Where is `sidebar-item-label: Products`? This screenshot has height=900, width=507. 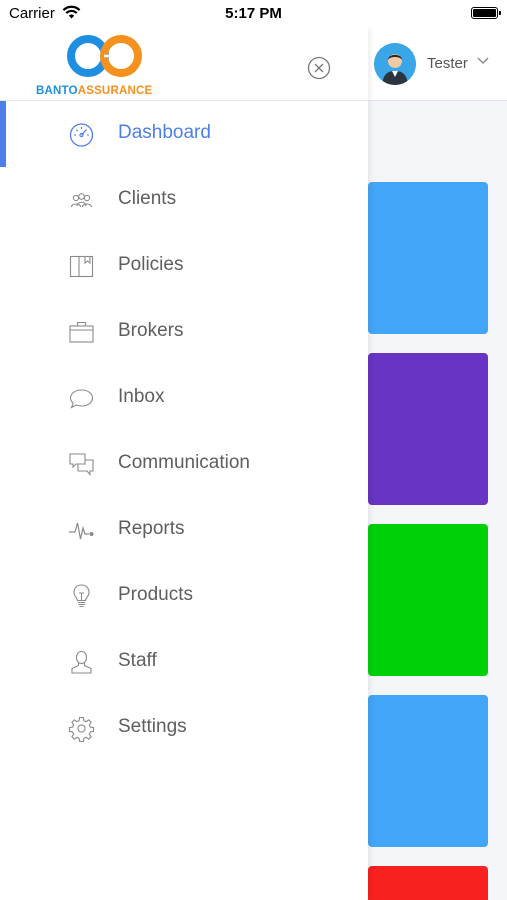
sidebar-item-label: Products is located at coordinates (155, 594).